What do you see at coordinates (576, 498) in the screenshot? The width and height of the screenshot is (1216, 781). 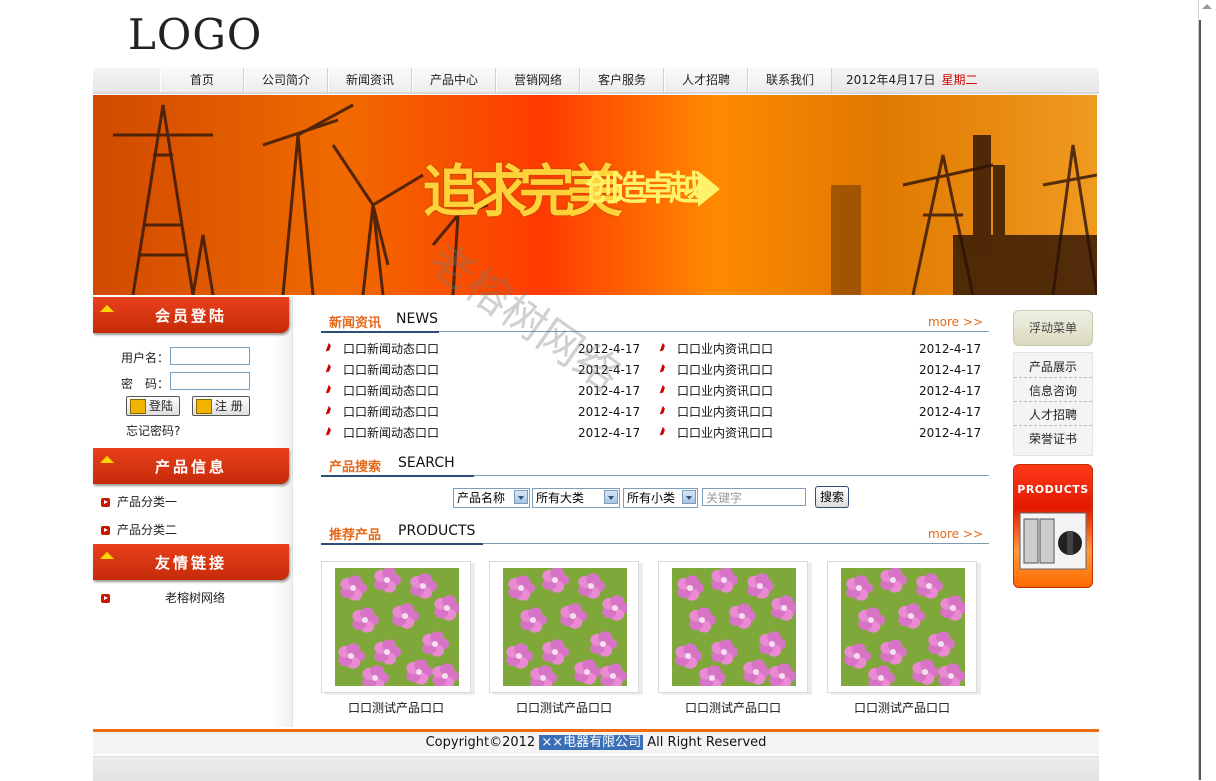 I see `category-select: 所有大类` at bounding box center [576, 498].